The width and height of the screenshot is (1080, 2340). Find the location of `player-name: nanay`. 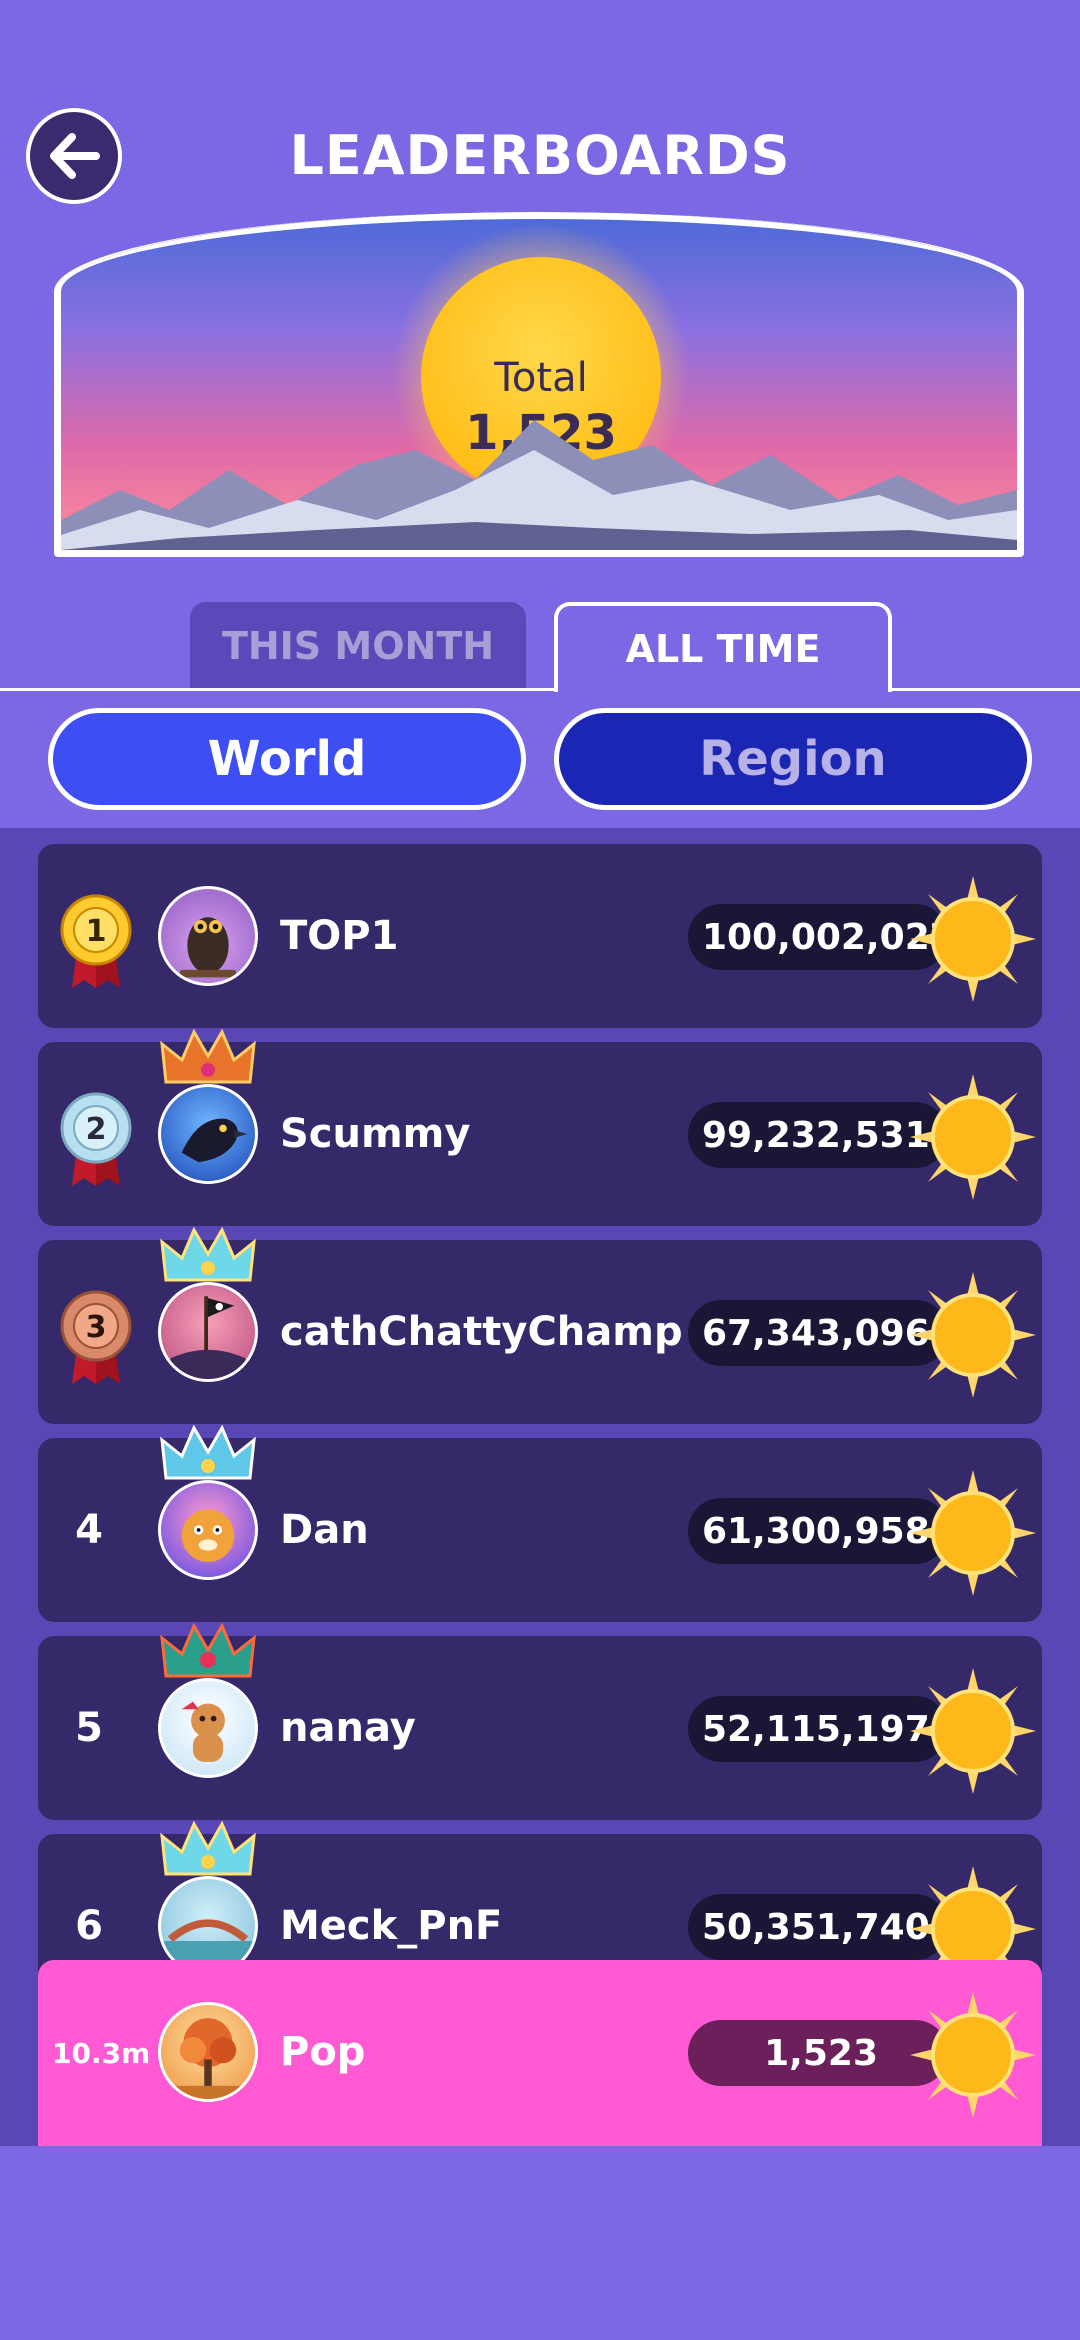

player-name: nanay is located at coordinates (348, 1728).